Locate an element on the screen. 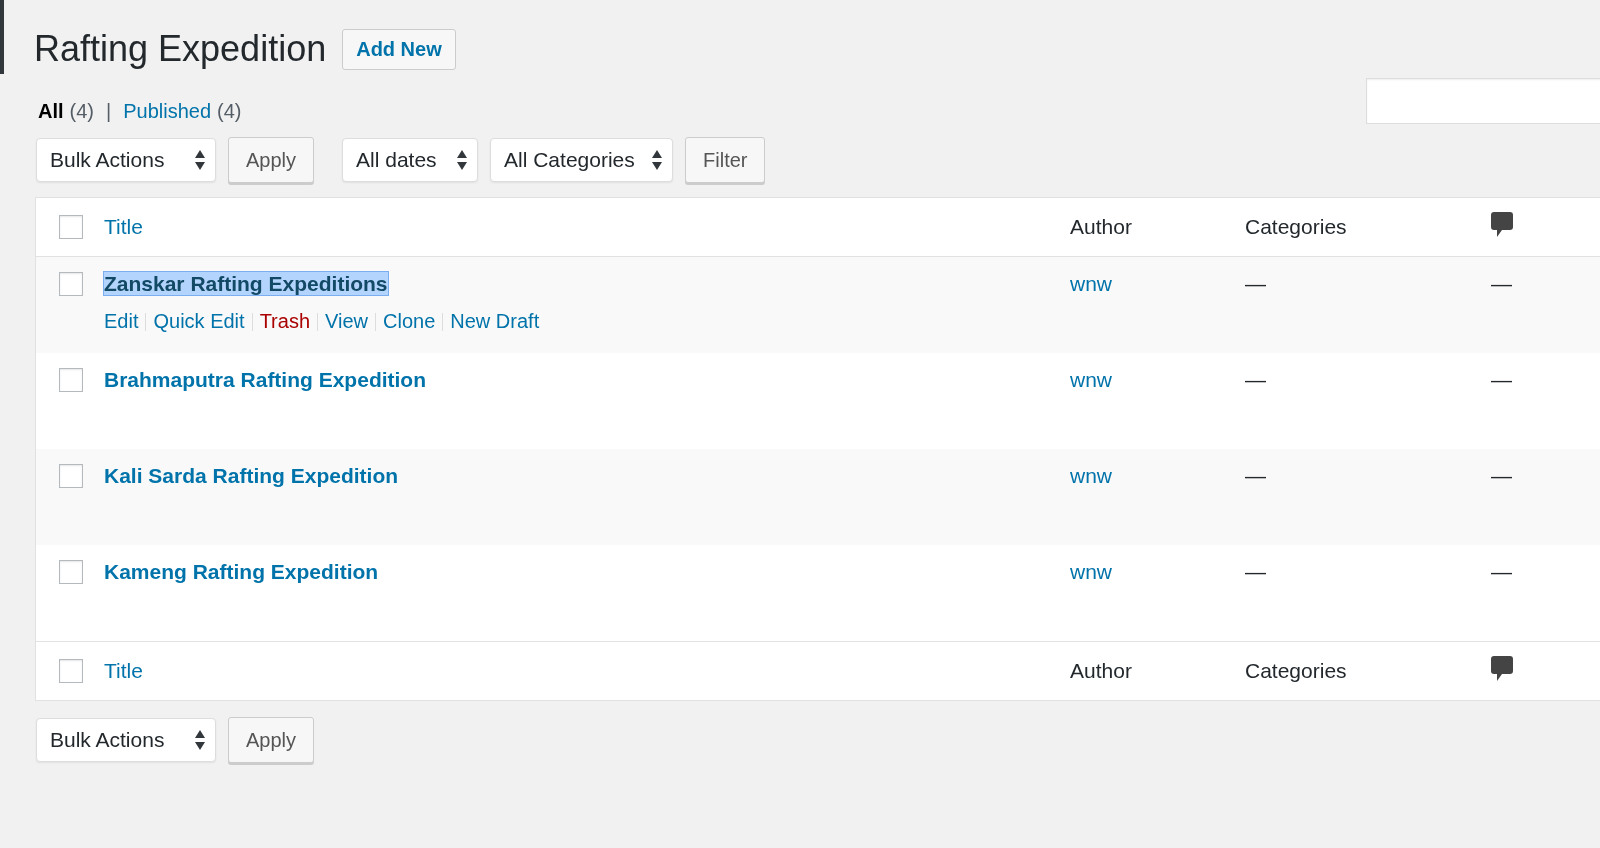 The width and height of the screenshot is (1600, 848). dates-select: All dates is located at coordinates (410, 160).